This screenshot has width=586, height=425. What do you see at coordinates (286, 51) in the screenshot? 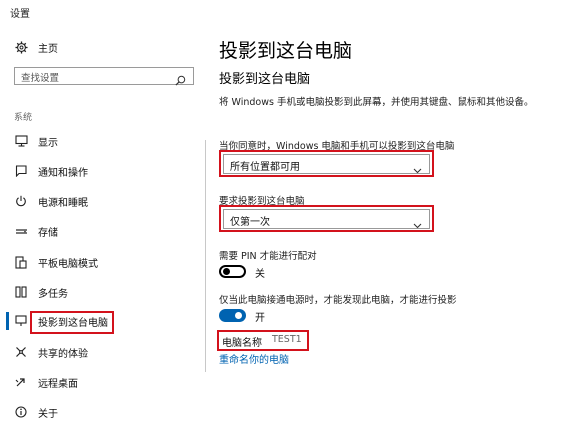
I see `page-title: 投影到这台电脑` at bounding box center [286, 51].